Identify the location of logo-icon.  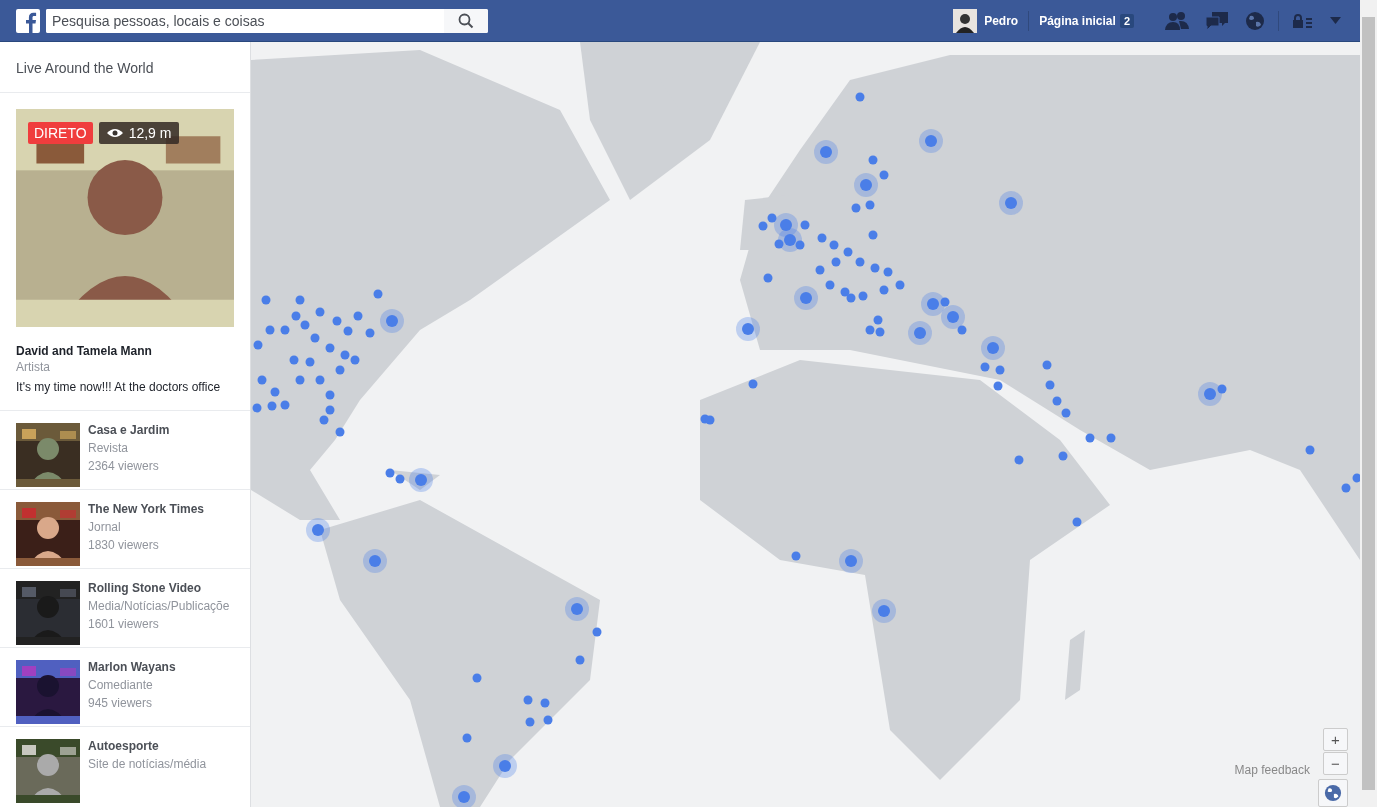
(28, 20).